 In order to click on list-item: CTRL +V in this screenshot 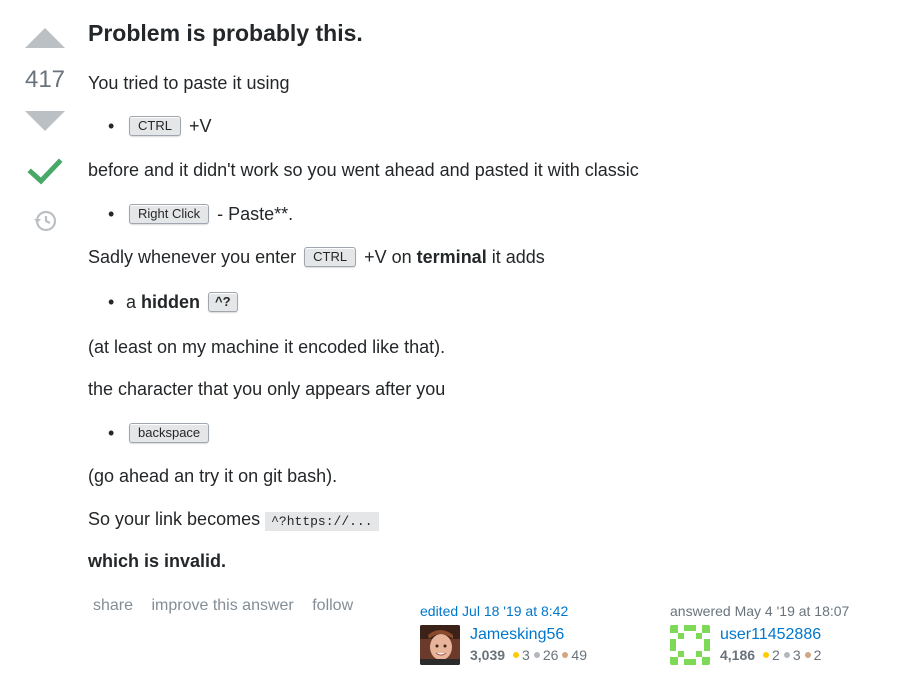, I will do `click(160, 126)`.